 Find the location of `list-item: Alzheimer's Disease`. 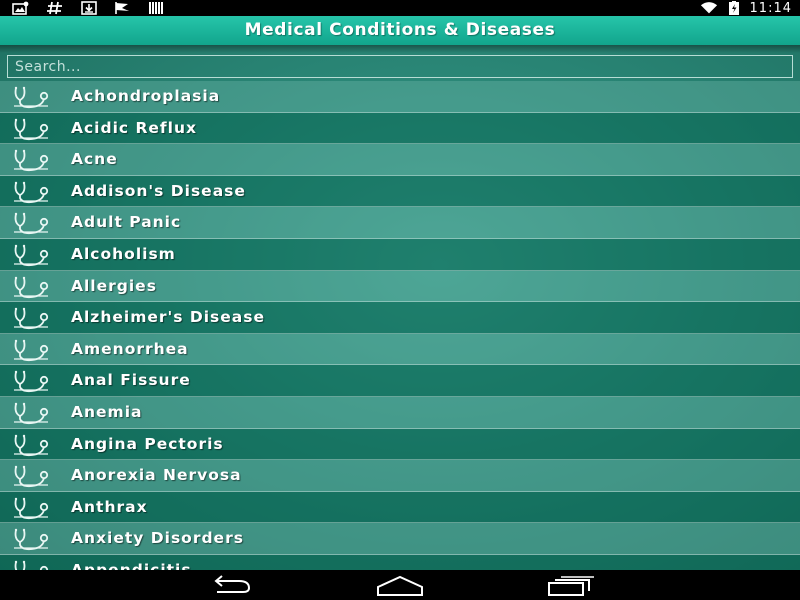

list-item: Alzheimer's Disease is located at coordinates (400, 318).